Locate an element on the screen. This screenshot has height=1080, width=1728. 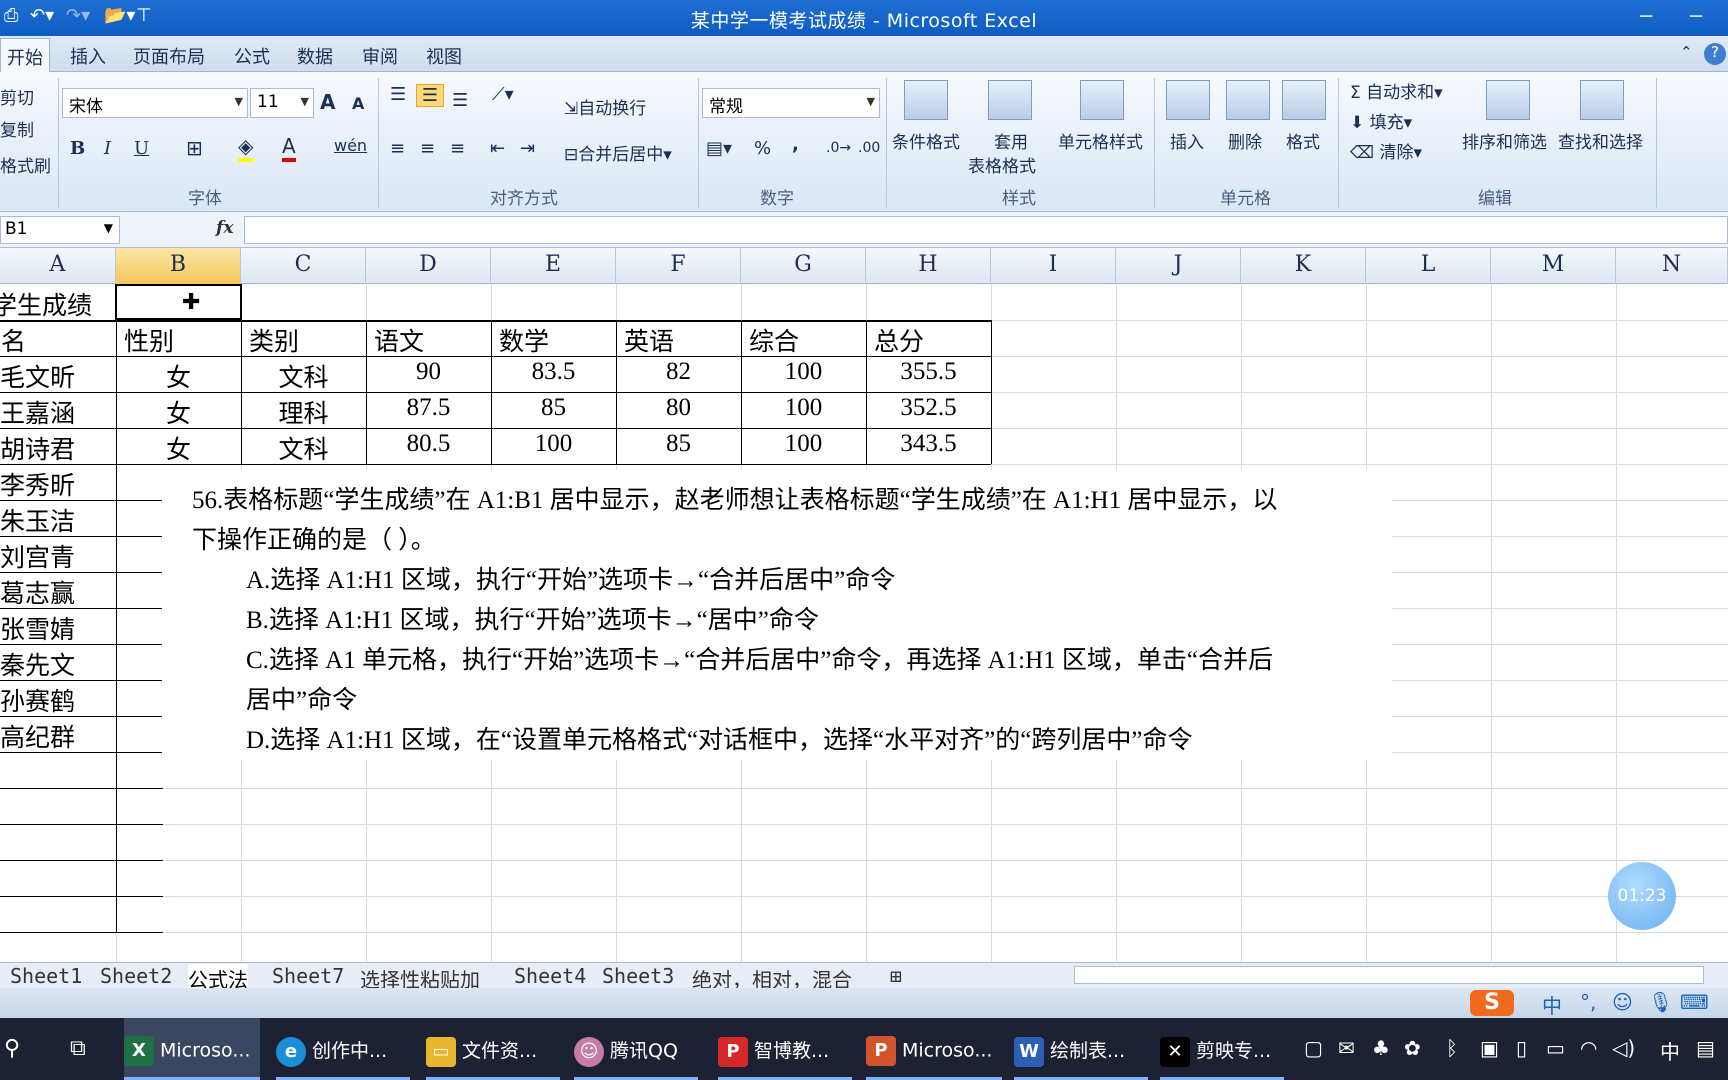
punctuation-icon: °, is located at coordinates (1588, 1002).